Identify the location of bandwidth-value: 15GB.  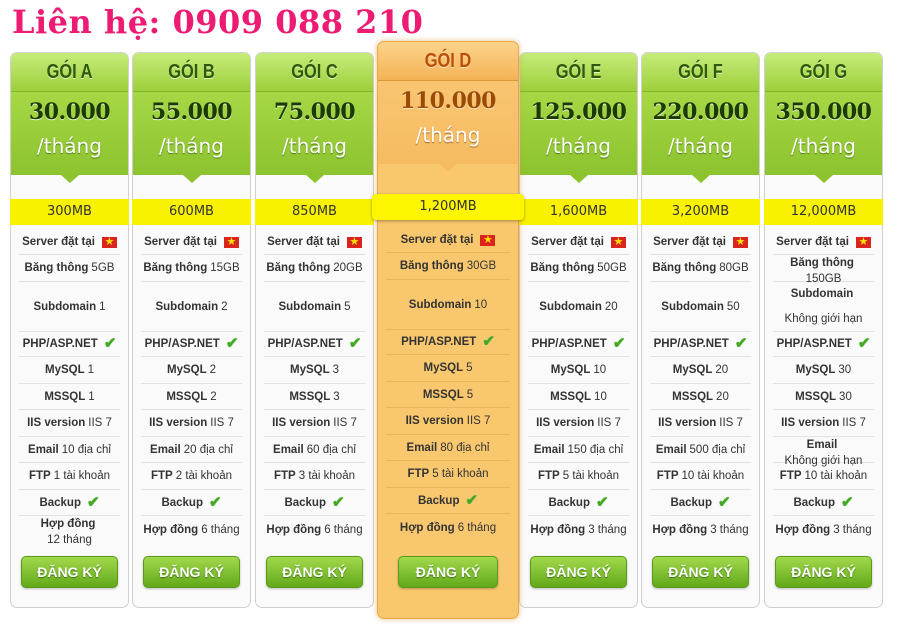
(225, 268).